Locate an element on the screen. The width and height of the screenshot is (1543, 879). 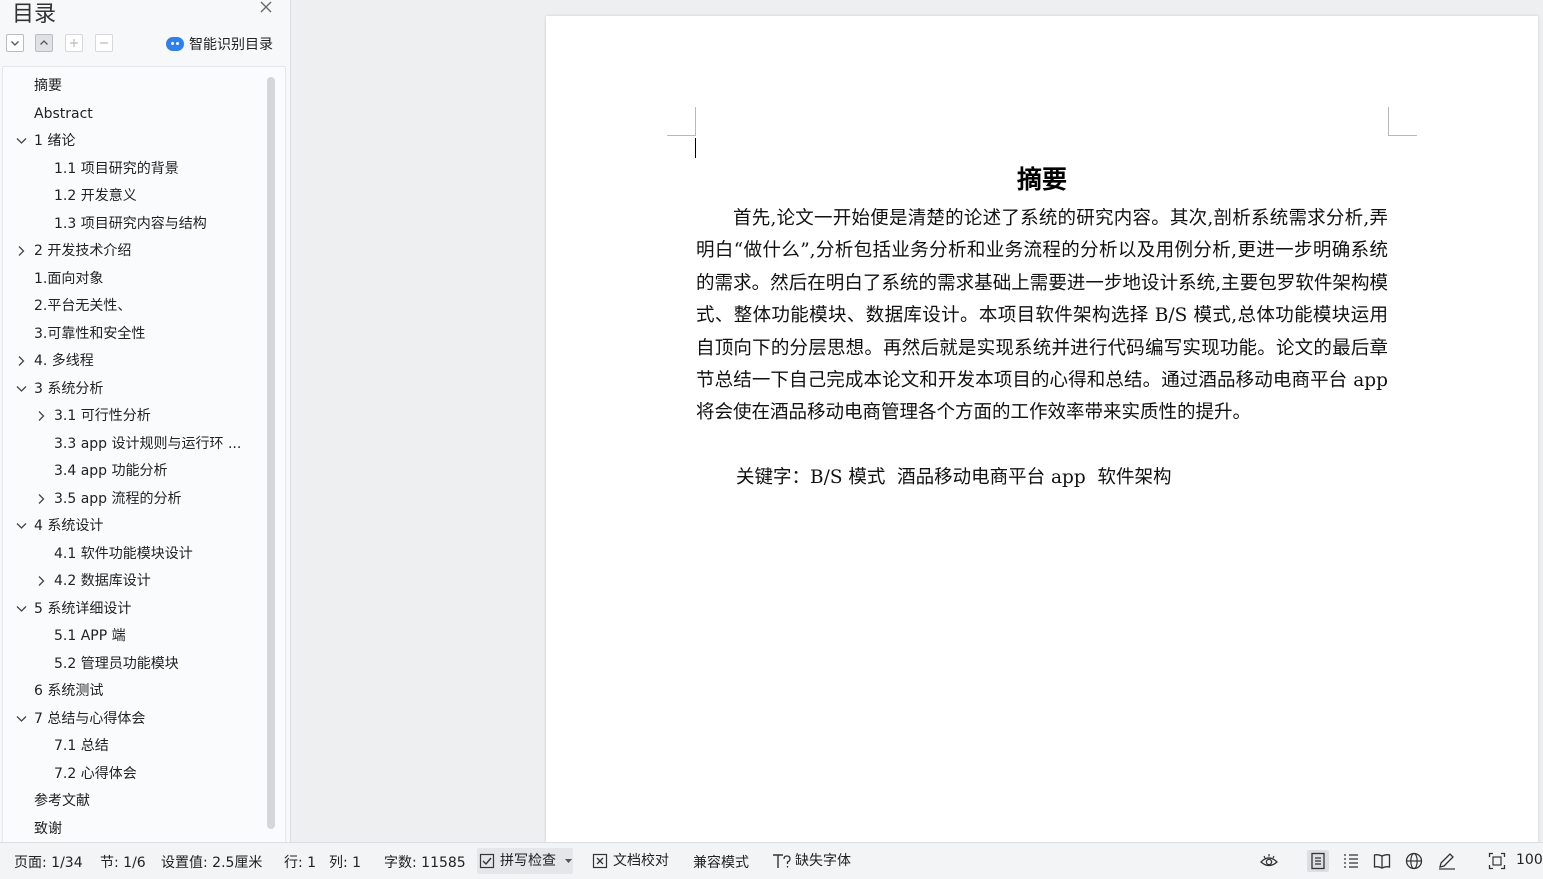
toc-item: 5.1 APP 端 is located at coordinates (132, 636).